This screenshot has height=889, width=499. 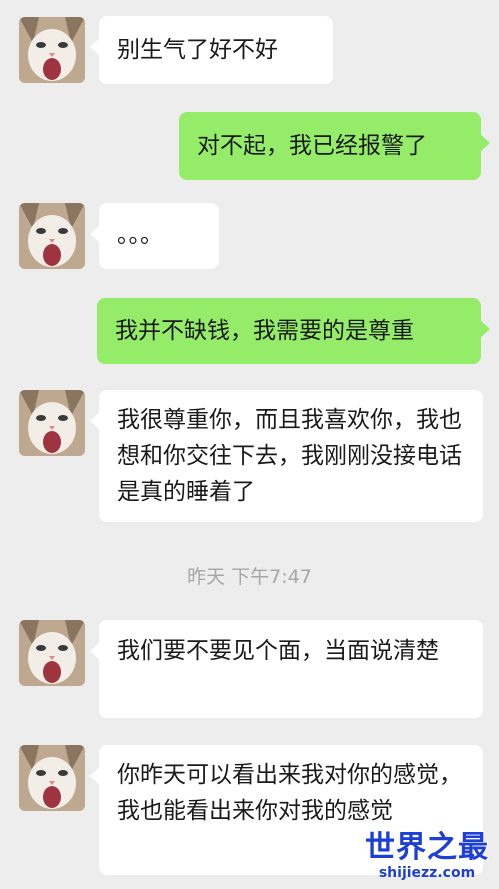 What do you see at coordinates (286, 669) in the screenshot?
I see `incoming-message-bubble: 我们要不要见个面，当面说清楚` at bounding box center [286, 669].